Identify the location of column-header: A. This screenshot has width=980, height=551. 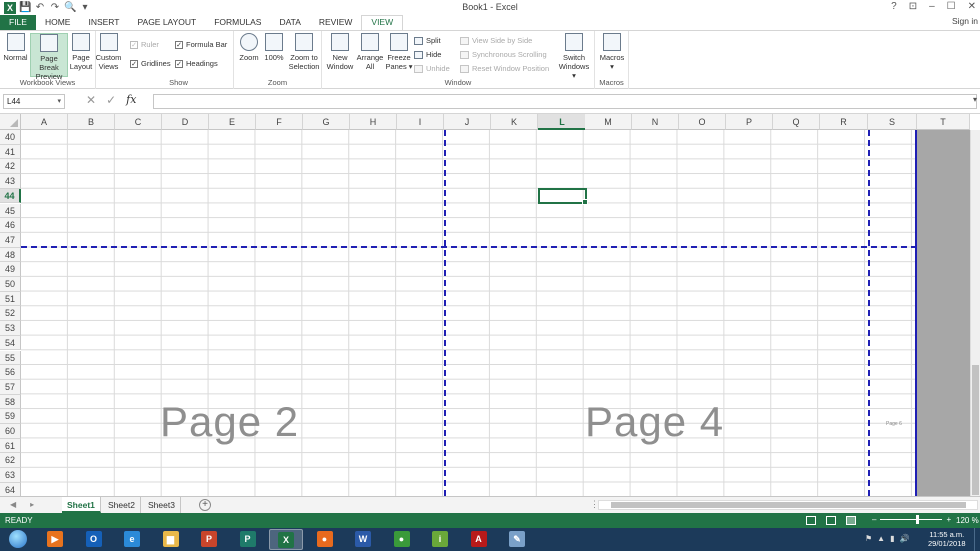
(44, 122).